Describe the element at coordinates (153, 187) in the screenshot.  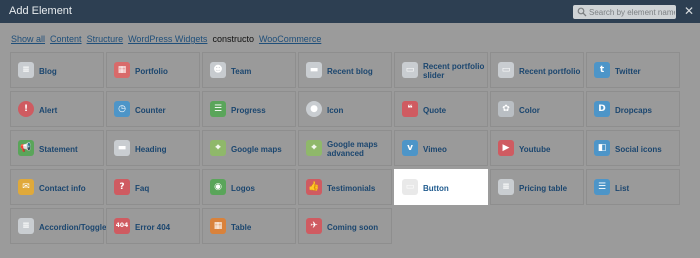
I see `element-tile-faq: ? Faq` at that location.